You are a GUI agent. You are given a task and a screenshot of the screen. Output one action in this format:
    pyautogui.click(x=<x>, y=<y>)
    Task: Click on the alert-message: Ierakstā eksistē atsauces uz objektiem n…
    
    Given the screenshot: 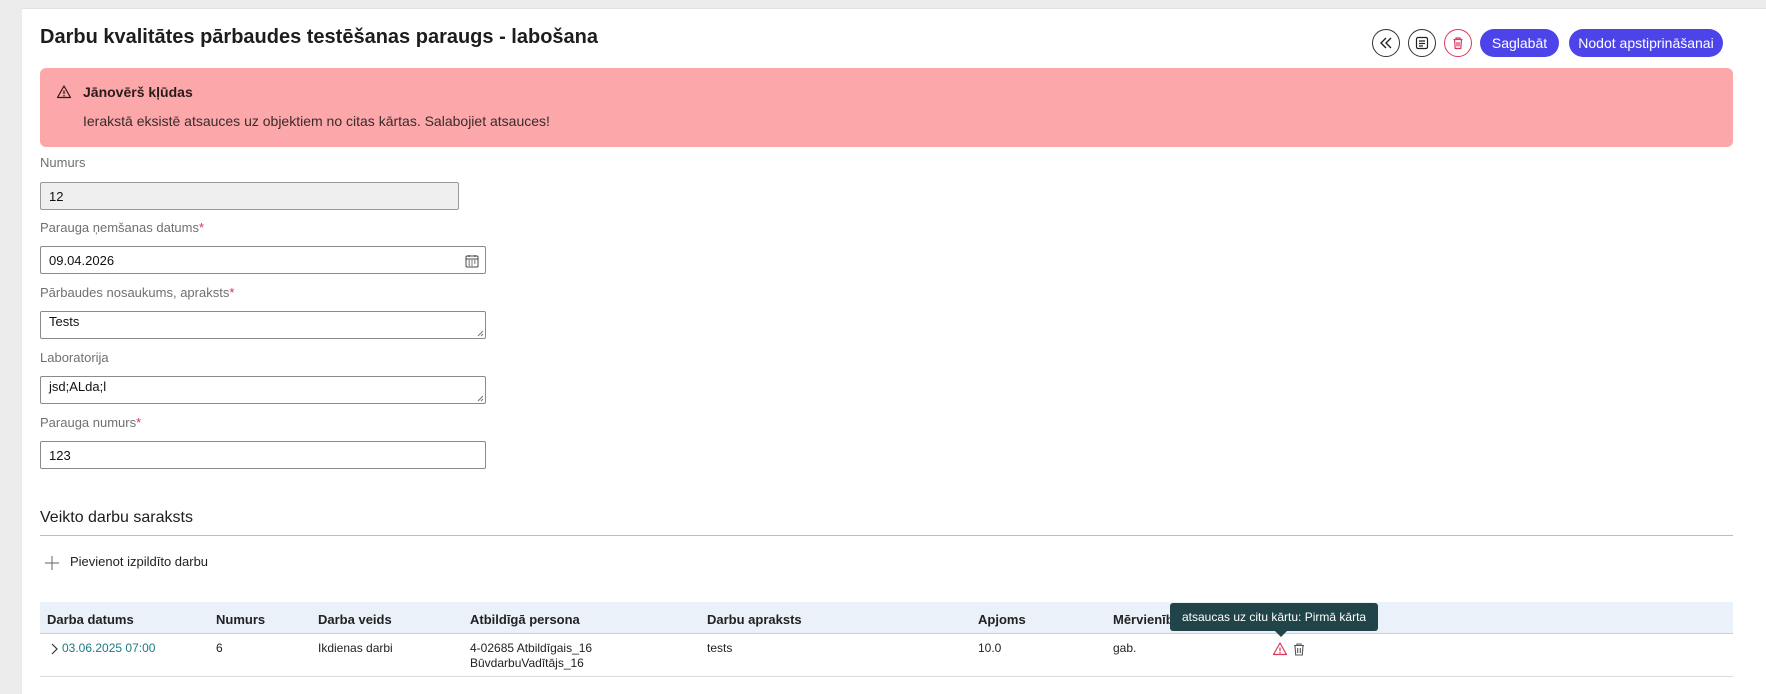 What is the action you would take?
    pyautogui.click(x=316, y=121)
    